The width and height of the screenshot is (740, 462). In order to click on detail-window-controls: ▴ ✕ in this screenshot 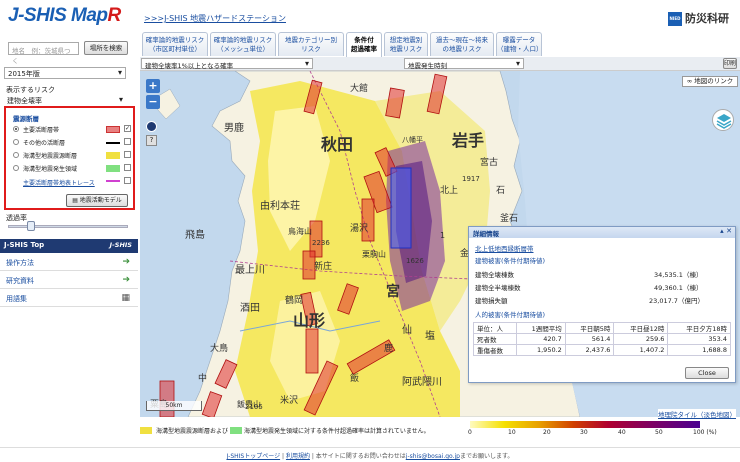, I will do `click(726, 231)`.